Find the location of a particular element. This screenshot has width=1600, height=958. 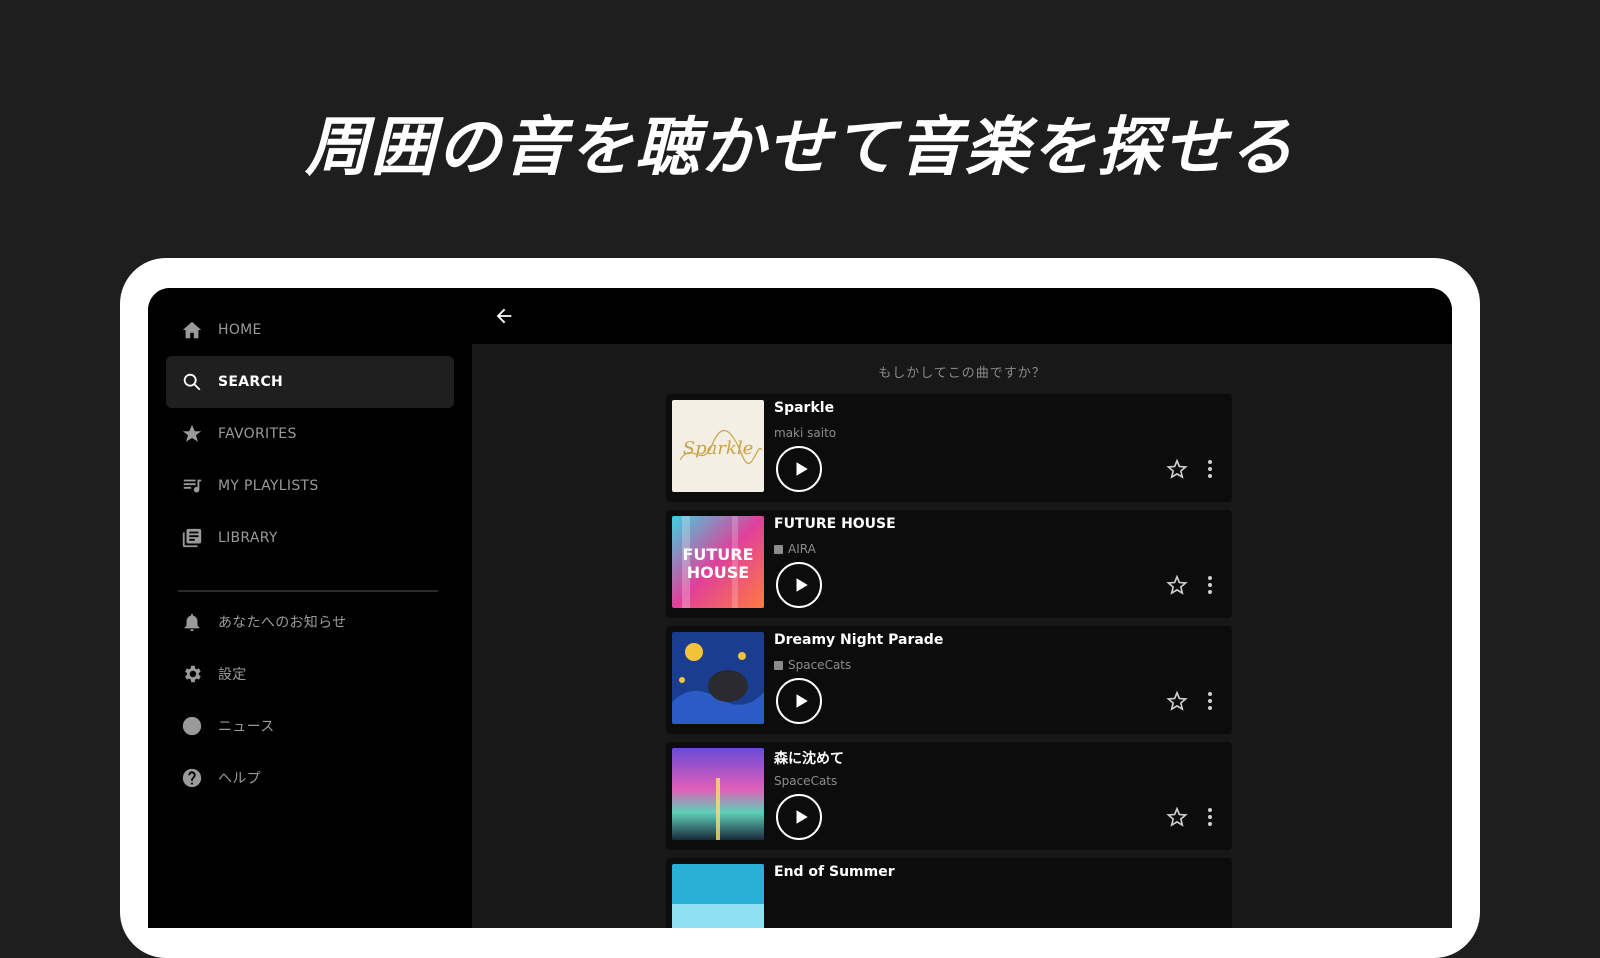

album-art: Sparkle is located at coordinates (718, 446).